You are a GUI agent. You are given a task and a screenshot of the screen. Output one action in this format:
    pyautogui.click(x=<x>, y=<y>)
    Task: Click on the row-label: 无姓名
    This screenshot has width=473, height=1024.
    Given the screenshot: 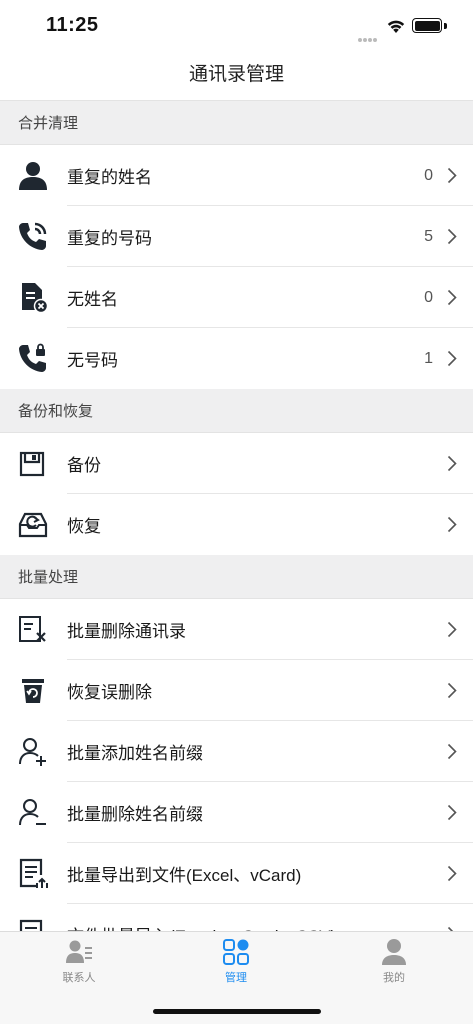 What is the action you would take?
    pyautogui.click(x=92, y=299)
    